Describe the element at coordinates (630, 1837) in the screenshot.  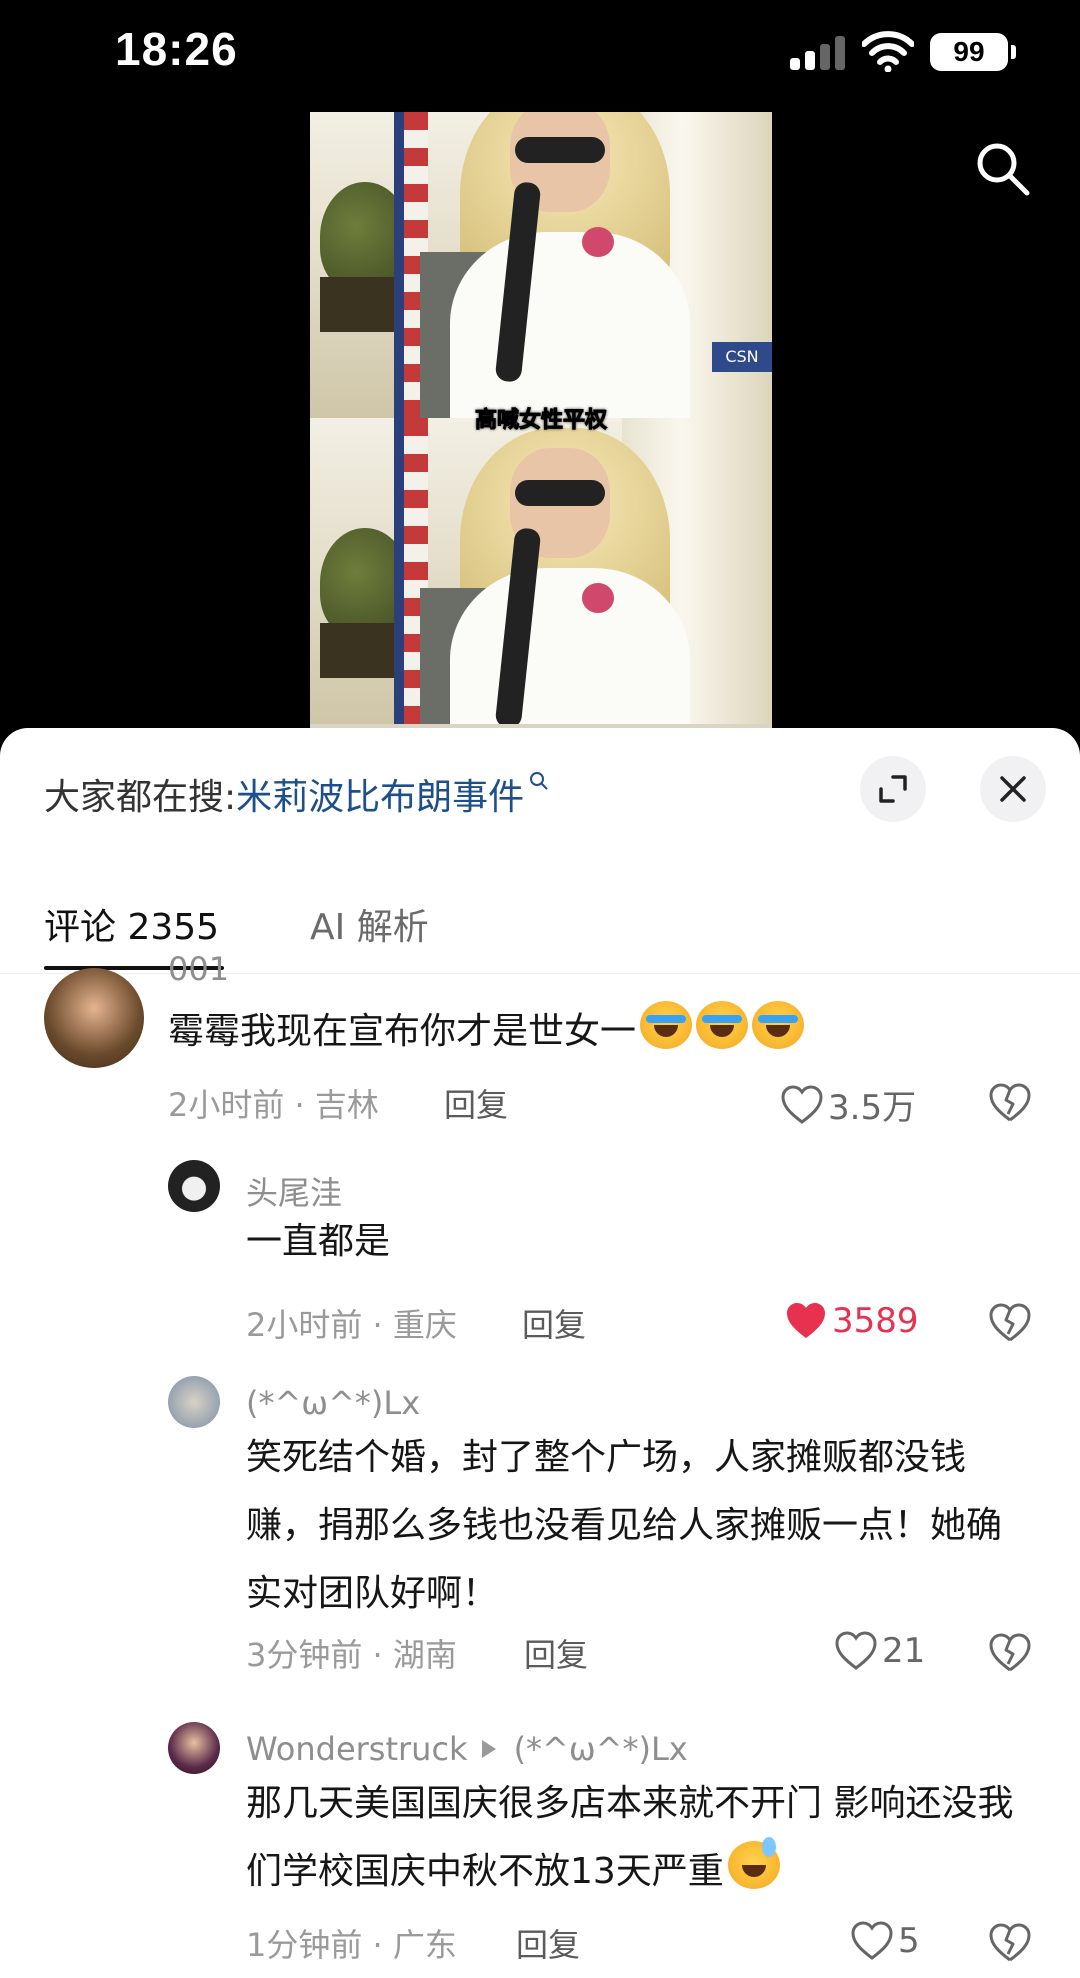
I see `comment-text: 那几天美国国庆很多店本来就不开门 影响还没我们学校国庆中秋不放13天严重` at that location.